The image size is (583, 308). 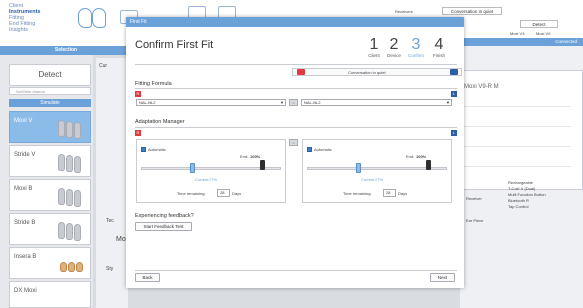 I want to click on start-feedback-test-button: Start Feedback Test, so click(x=163, y=226).